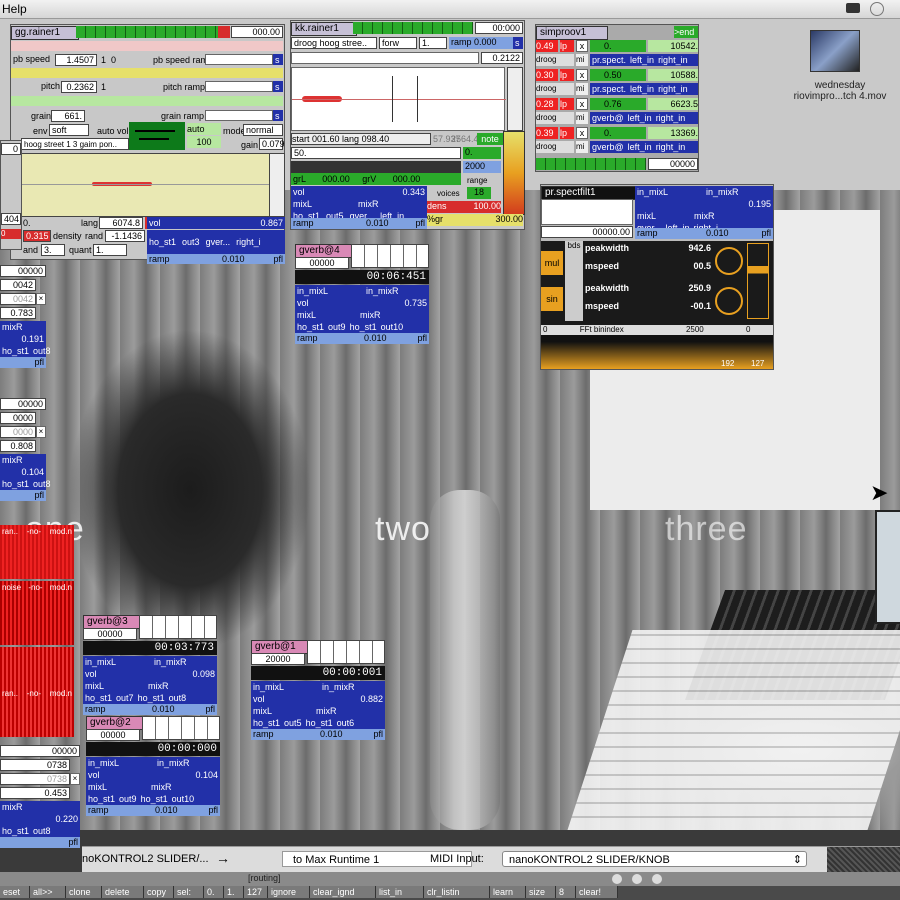  I want to click on kk-2000: 2000, so click(482, 167).